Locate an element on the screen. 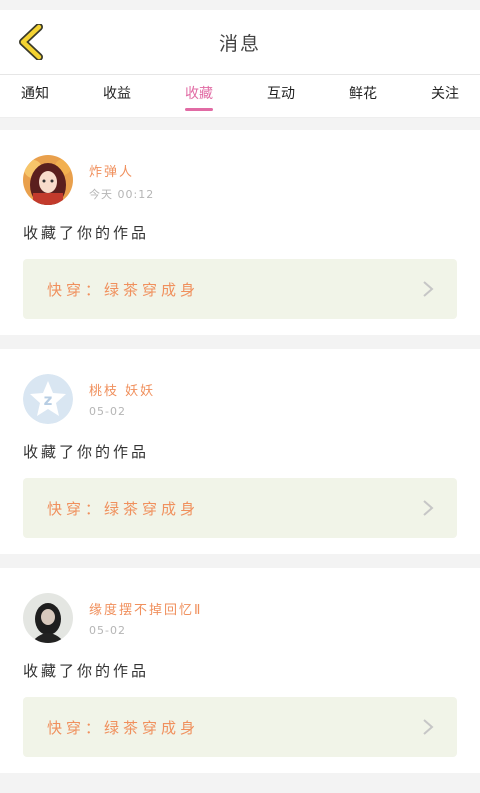  tab-favorites: 收藏 is located at coordinates (199, 93).